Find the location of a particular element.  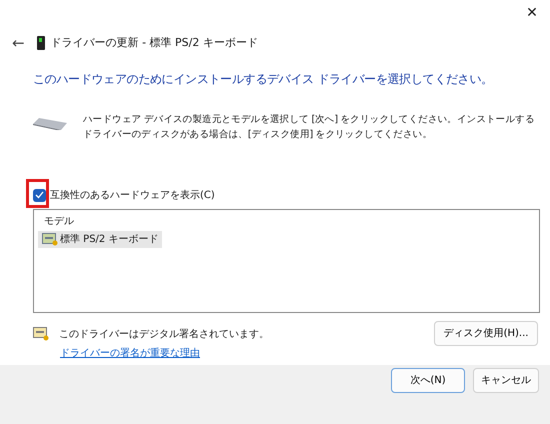

device-icon is located at coordinates (40, 43).